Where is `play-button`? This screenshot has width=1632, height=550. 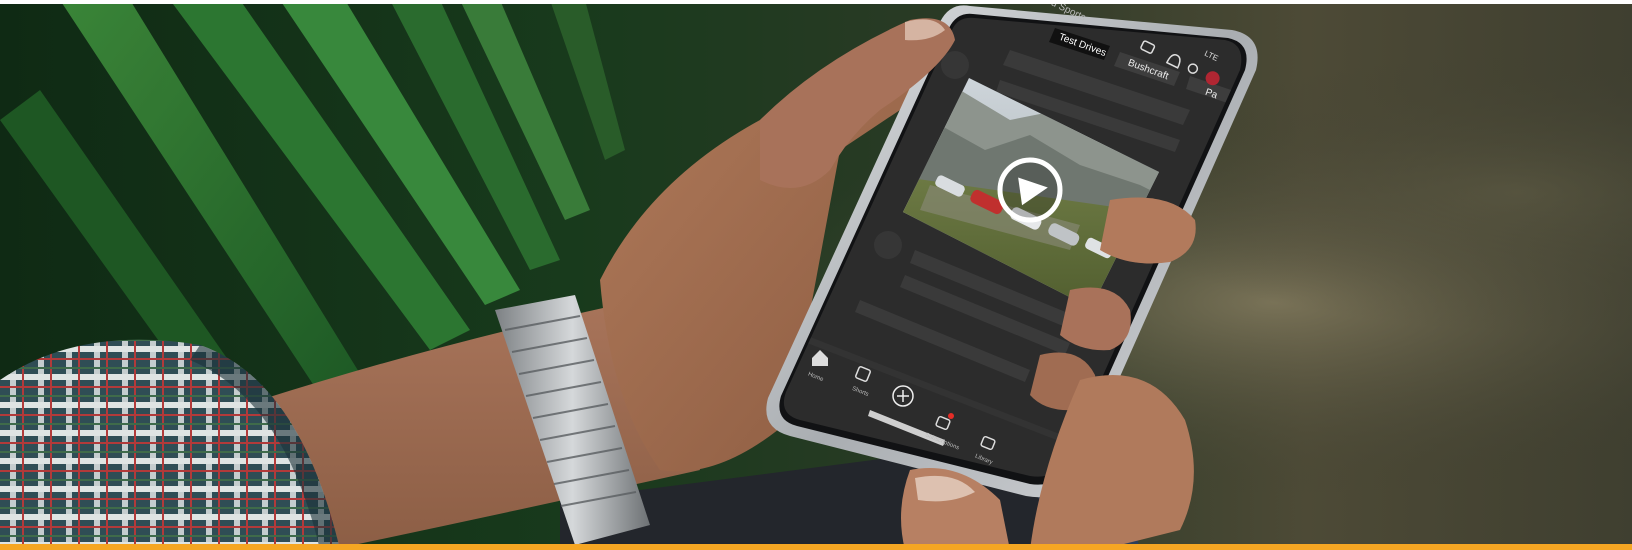 play-button is located at coordinates (1030, 190).